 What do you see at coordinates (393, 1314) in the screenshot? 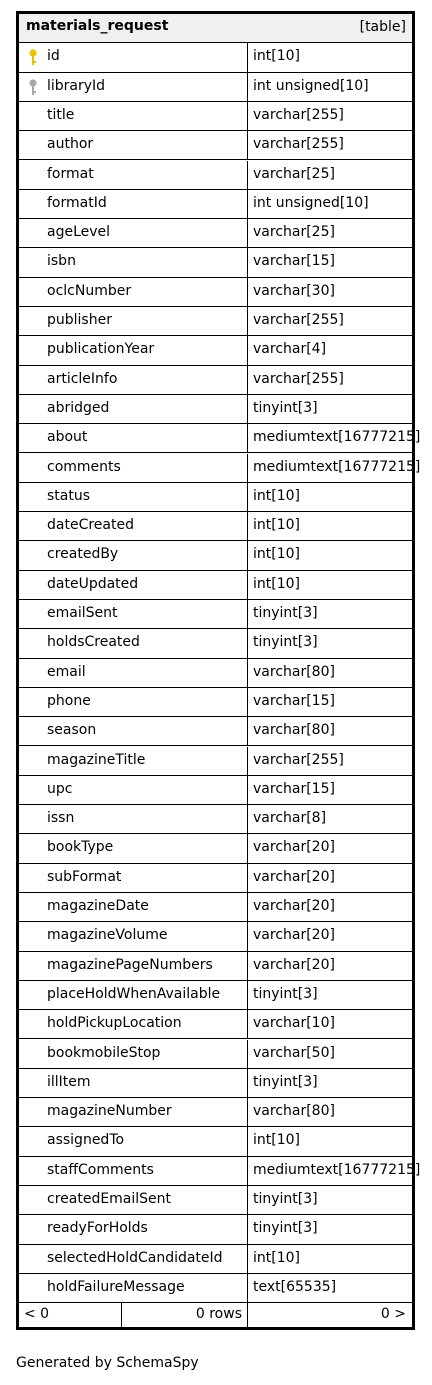
I see `children-count: 0 >` at bounding box center [393, 1314].